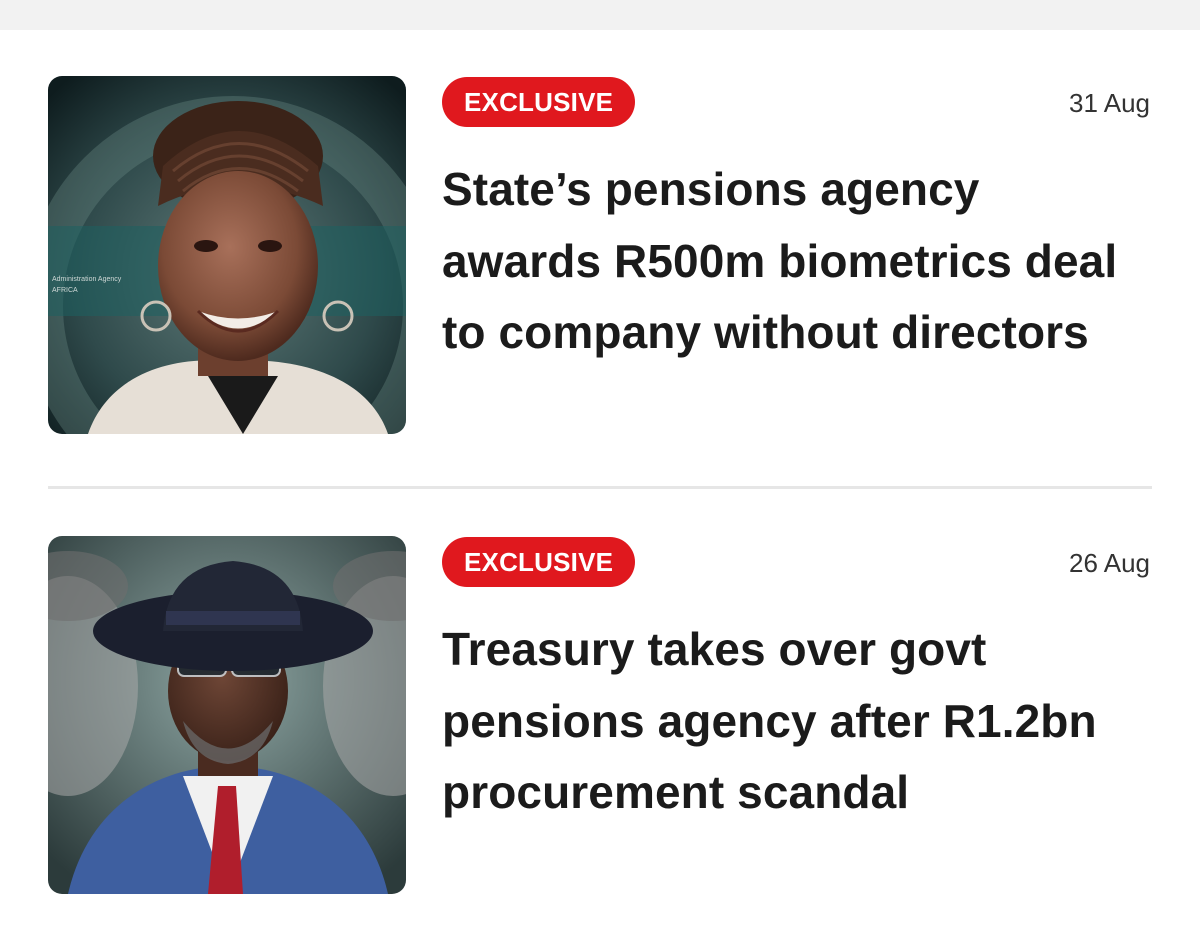 This screenshot has height=931, width=1200. Describe the element at coordinates (600, 15) in the screenshot. I see `top-strip` at that location.